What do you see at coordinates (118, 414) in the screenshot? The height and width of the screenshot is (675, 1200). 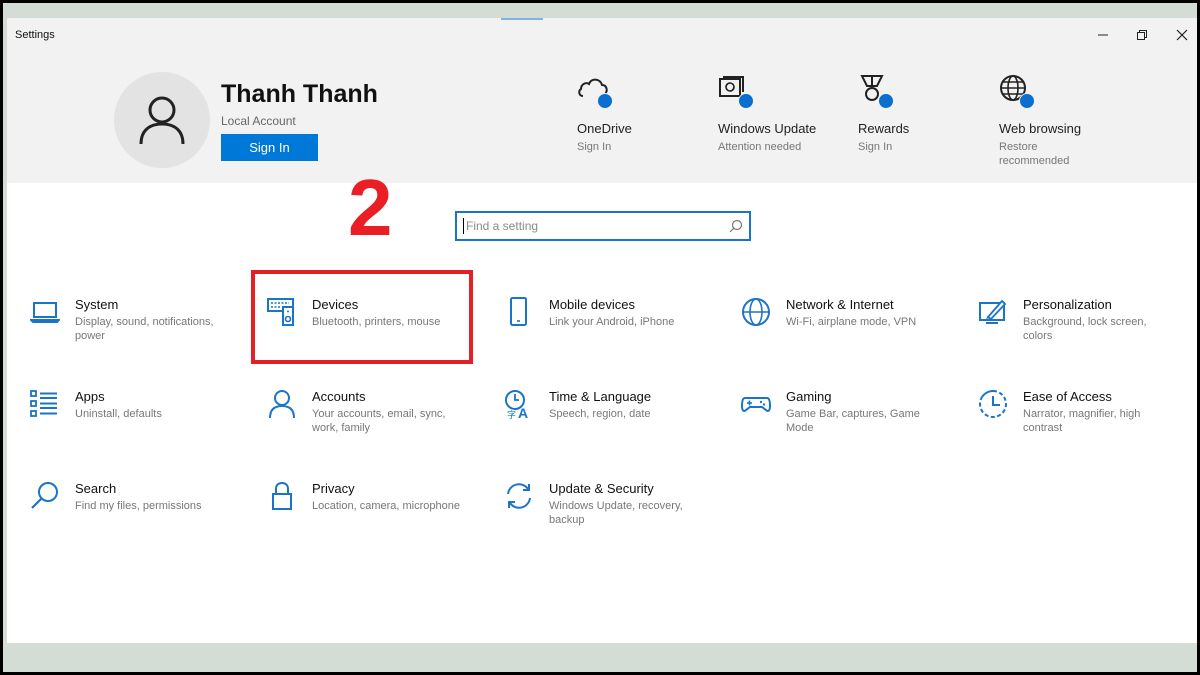 I see `category-desc: Uninstall, defaults` at bounding box center [118, 414].